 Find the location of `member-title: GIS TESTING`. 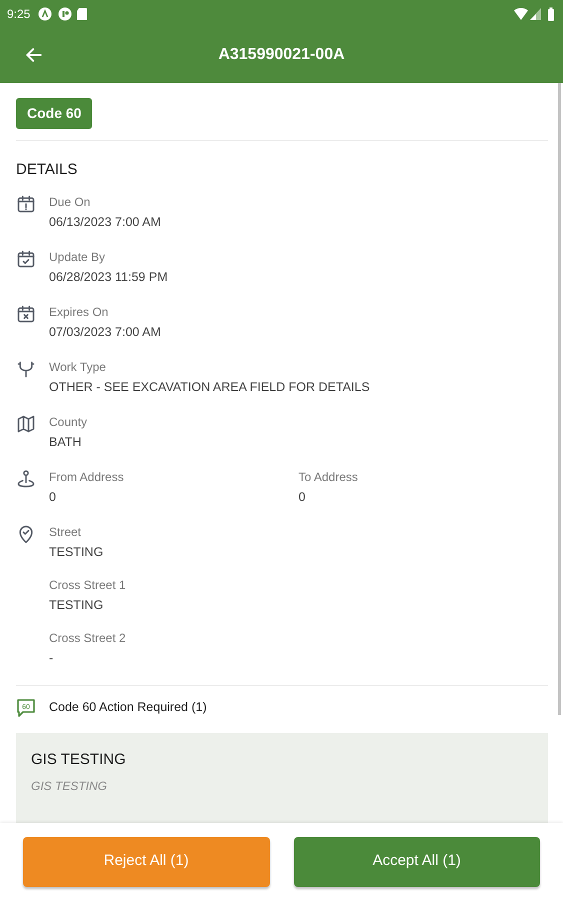

member-title: GIS TESTING is located at coordinates (78, 760).